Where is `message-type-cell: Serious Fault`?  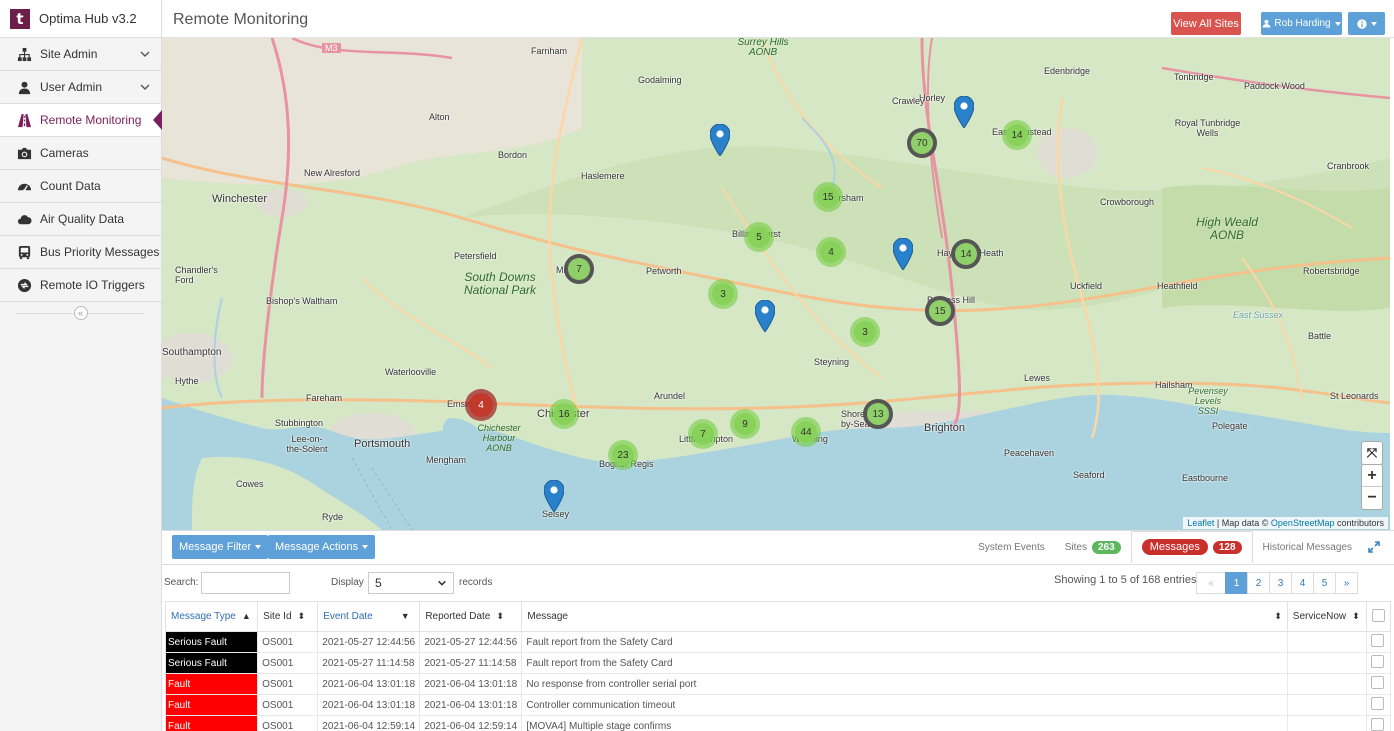 message-type-cell: Serious Fault is located at coordinates (211, 663).